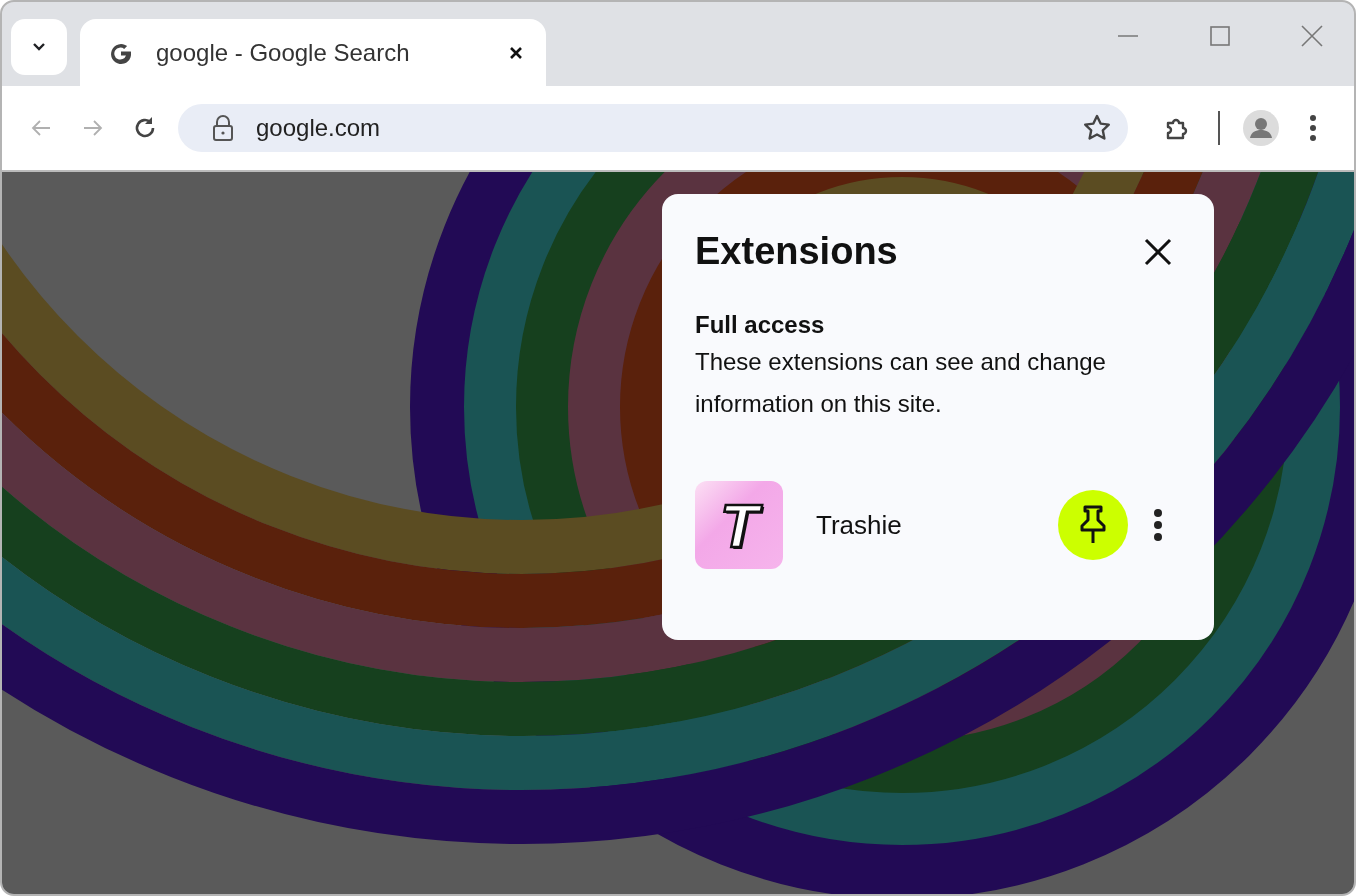 The height and width of the screenshot is (896, 1356). I want to click on browser-tab: google - Google Search, so click(313, 52).